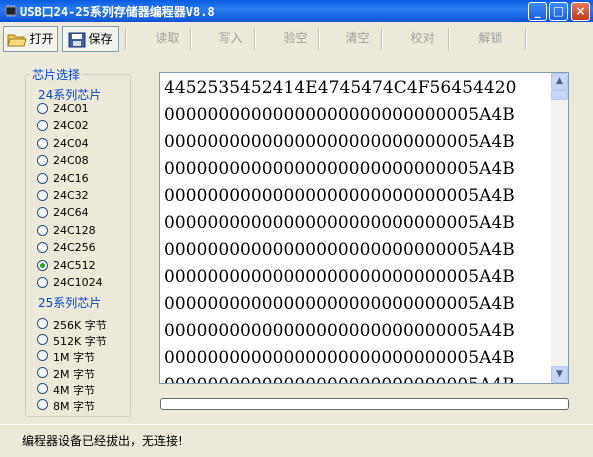  I want to click on compare-button: 校对, so click(422, 39).